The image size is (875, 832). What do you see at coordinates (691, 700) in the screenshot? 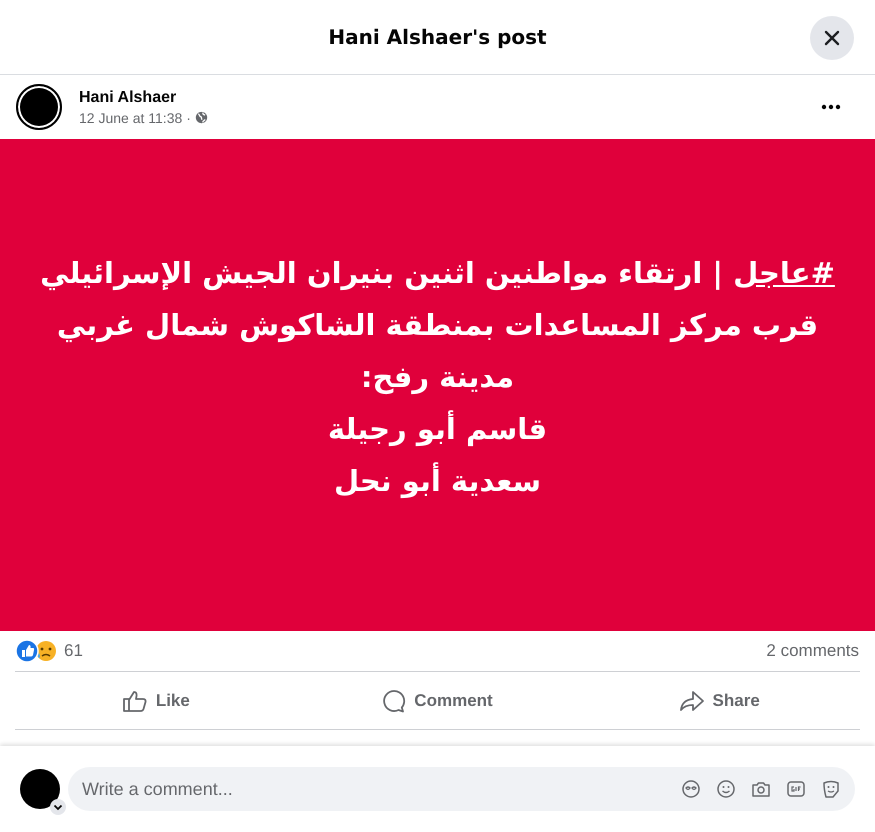
I see `share-arrow-icon` at bounding box center [691, 700].